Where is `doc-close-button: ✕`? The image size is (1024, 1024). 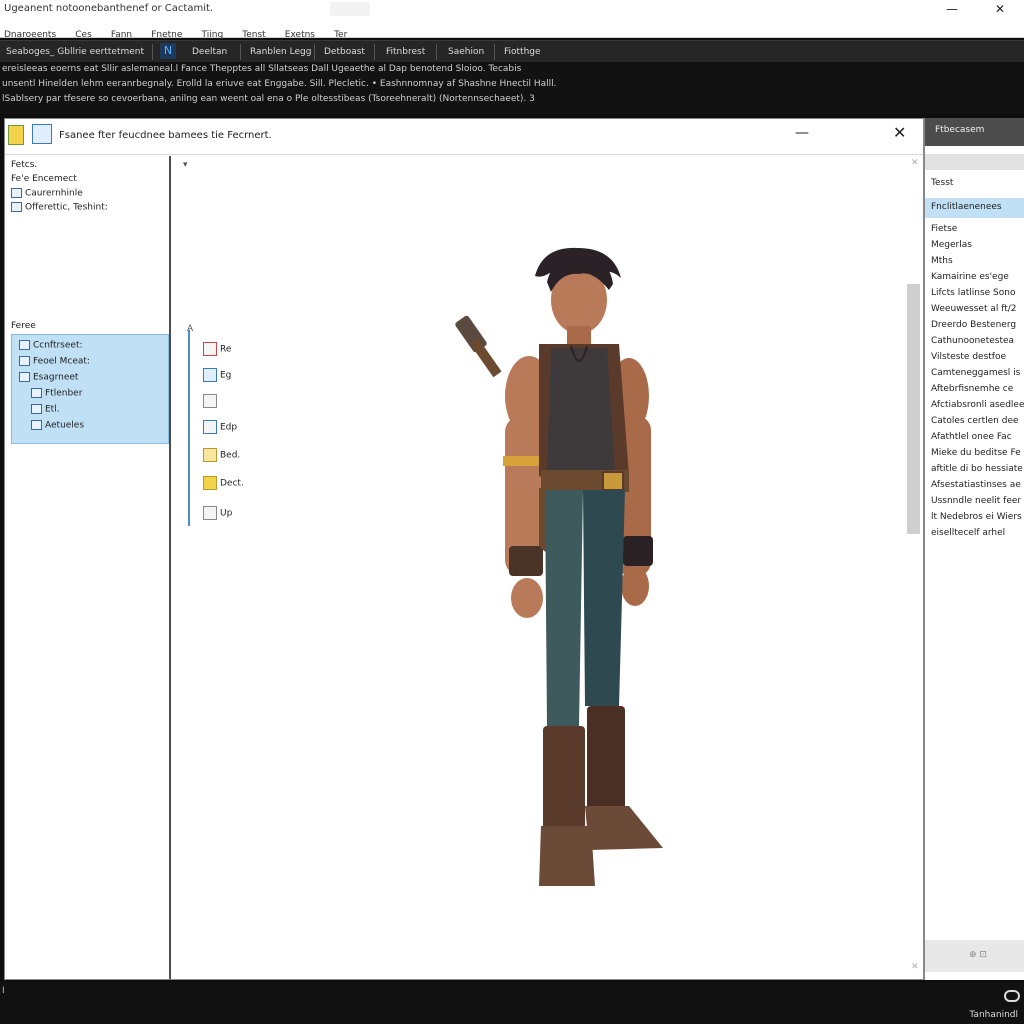 doc-close-button: ✕ is located at coordinates (899, 132).